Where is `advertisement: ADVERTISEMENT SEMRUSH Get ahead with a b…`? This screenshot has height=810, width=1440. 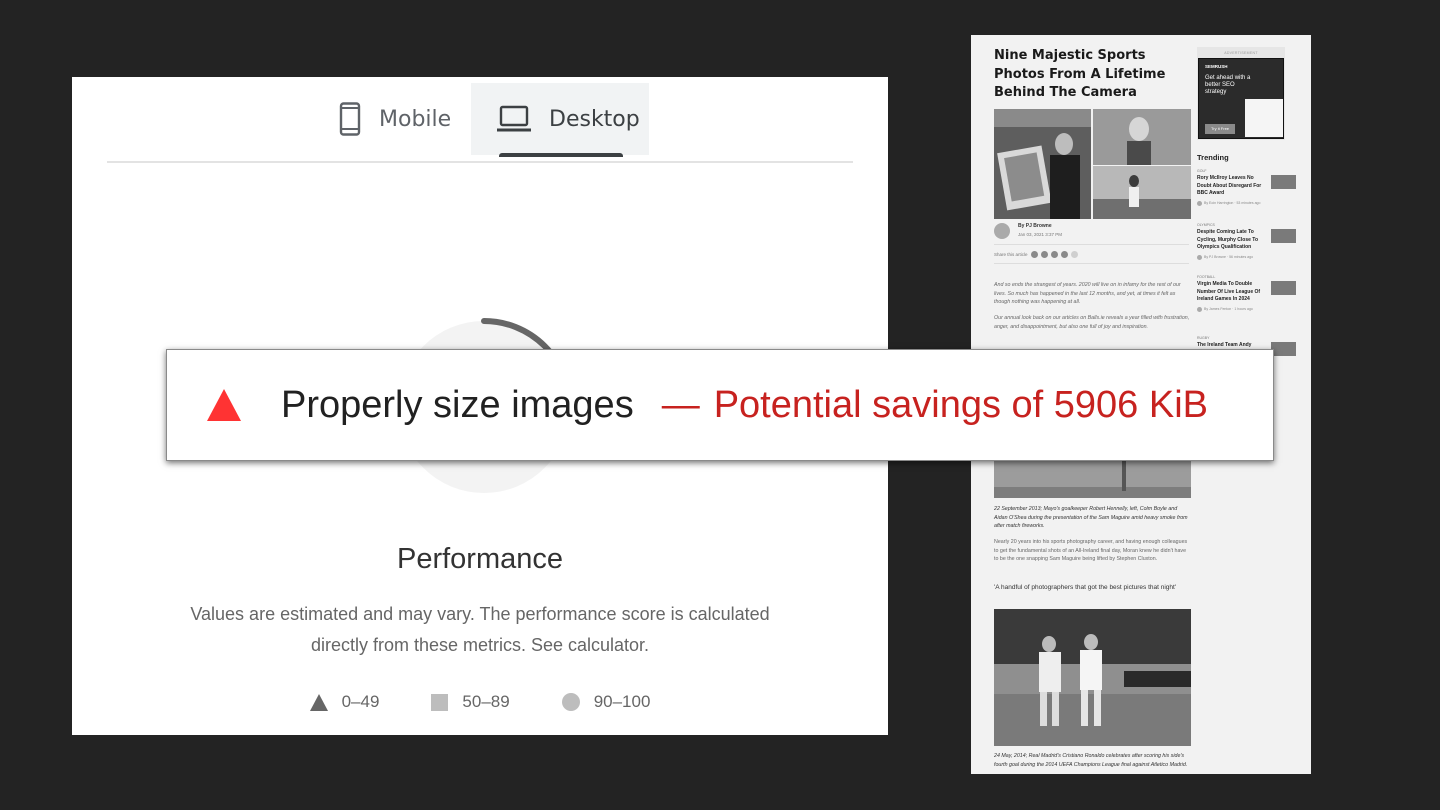 advertisement: ADVERTISEMENT SEMRUSH Get ahead with a b… is located at coordinates (1241, 93).